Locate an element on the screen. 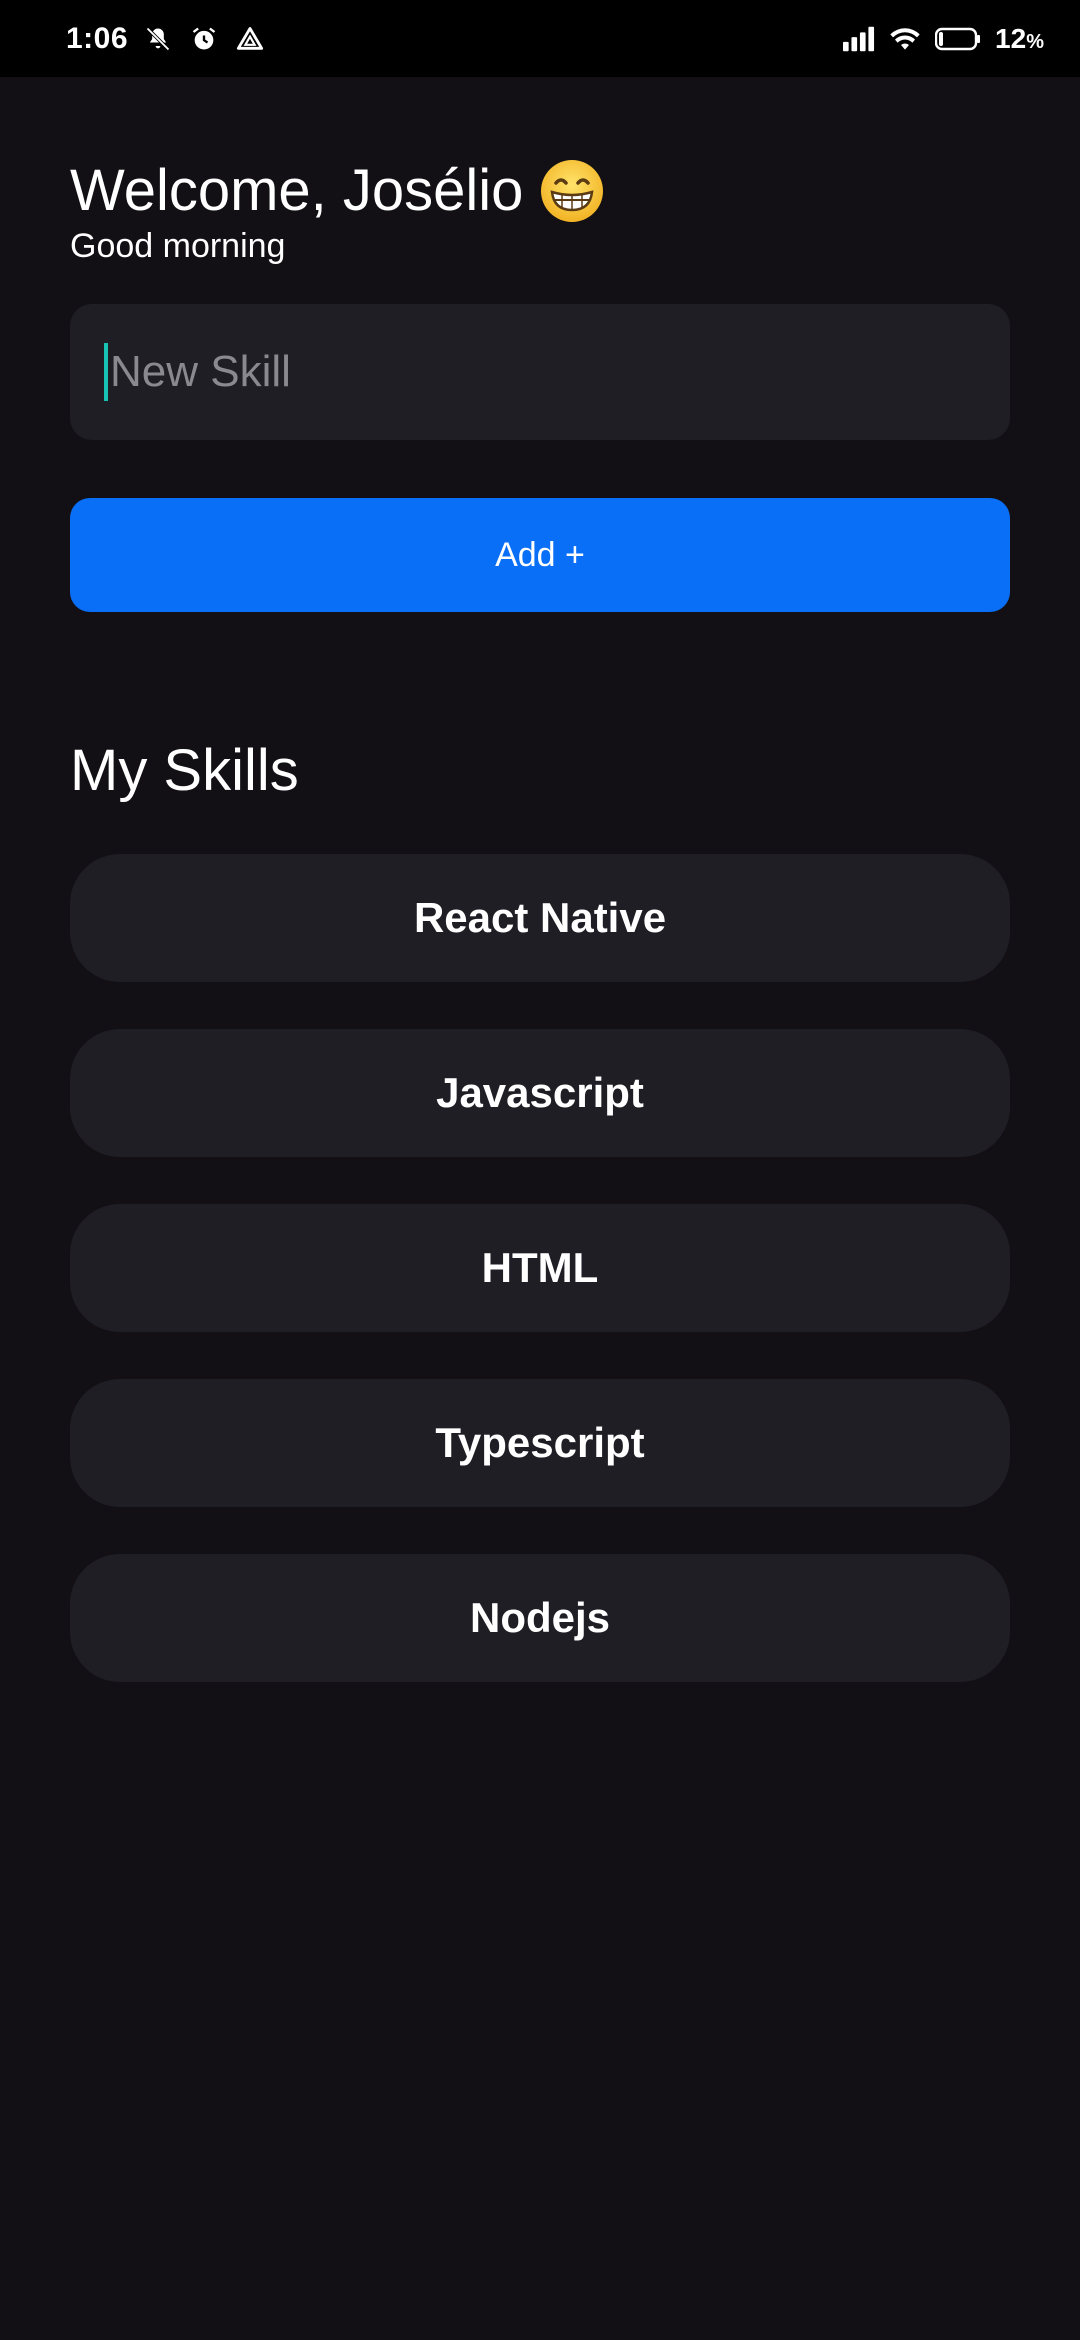  greeting-subtitle: Good morning is located at coordinates (178, 246).